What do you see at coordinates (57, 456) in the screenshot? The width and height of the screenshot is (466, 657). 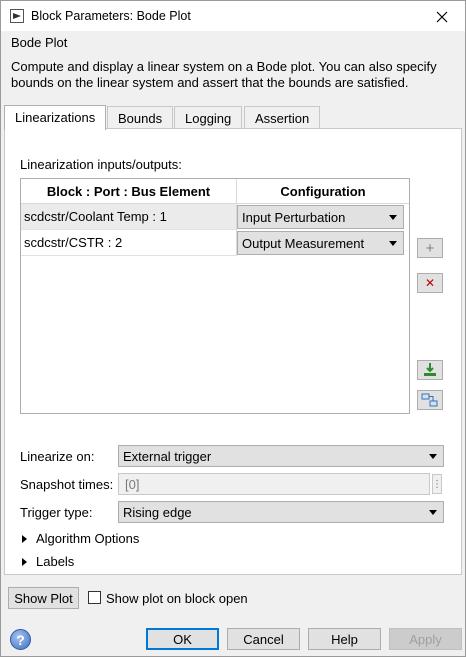 I see `linearize-on-label: Linearize on:` at bounding box center [57, 456].